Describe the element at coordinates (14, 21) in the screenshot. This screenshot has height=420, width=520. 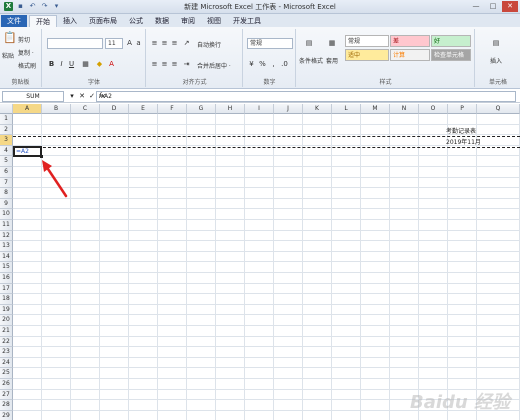
I see `tab-0: 文件` at that location.